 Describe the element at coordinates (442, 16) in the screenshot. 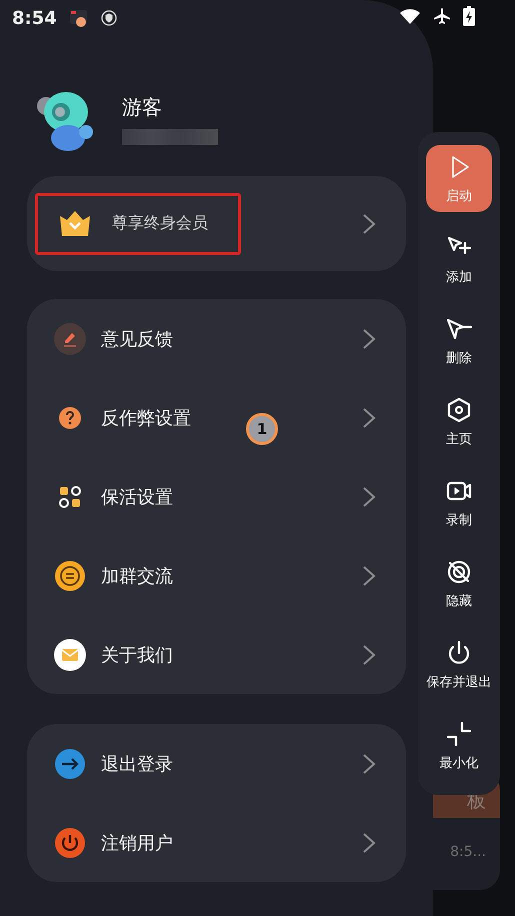

I see `airplane-icon` at that location.